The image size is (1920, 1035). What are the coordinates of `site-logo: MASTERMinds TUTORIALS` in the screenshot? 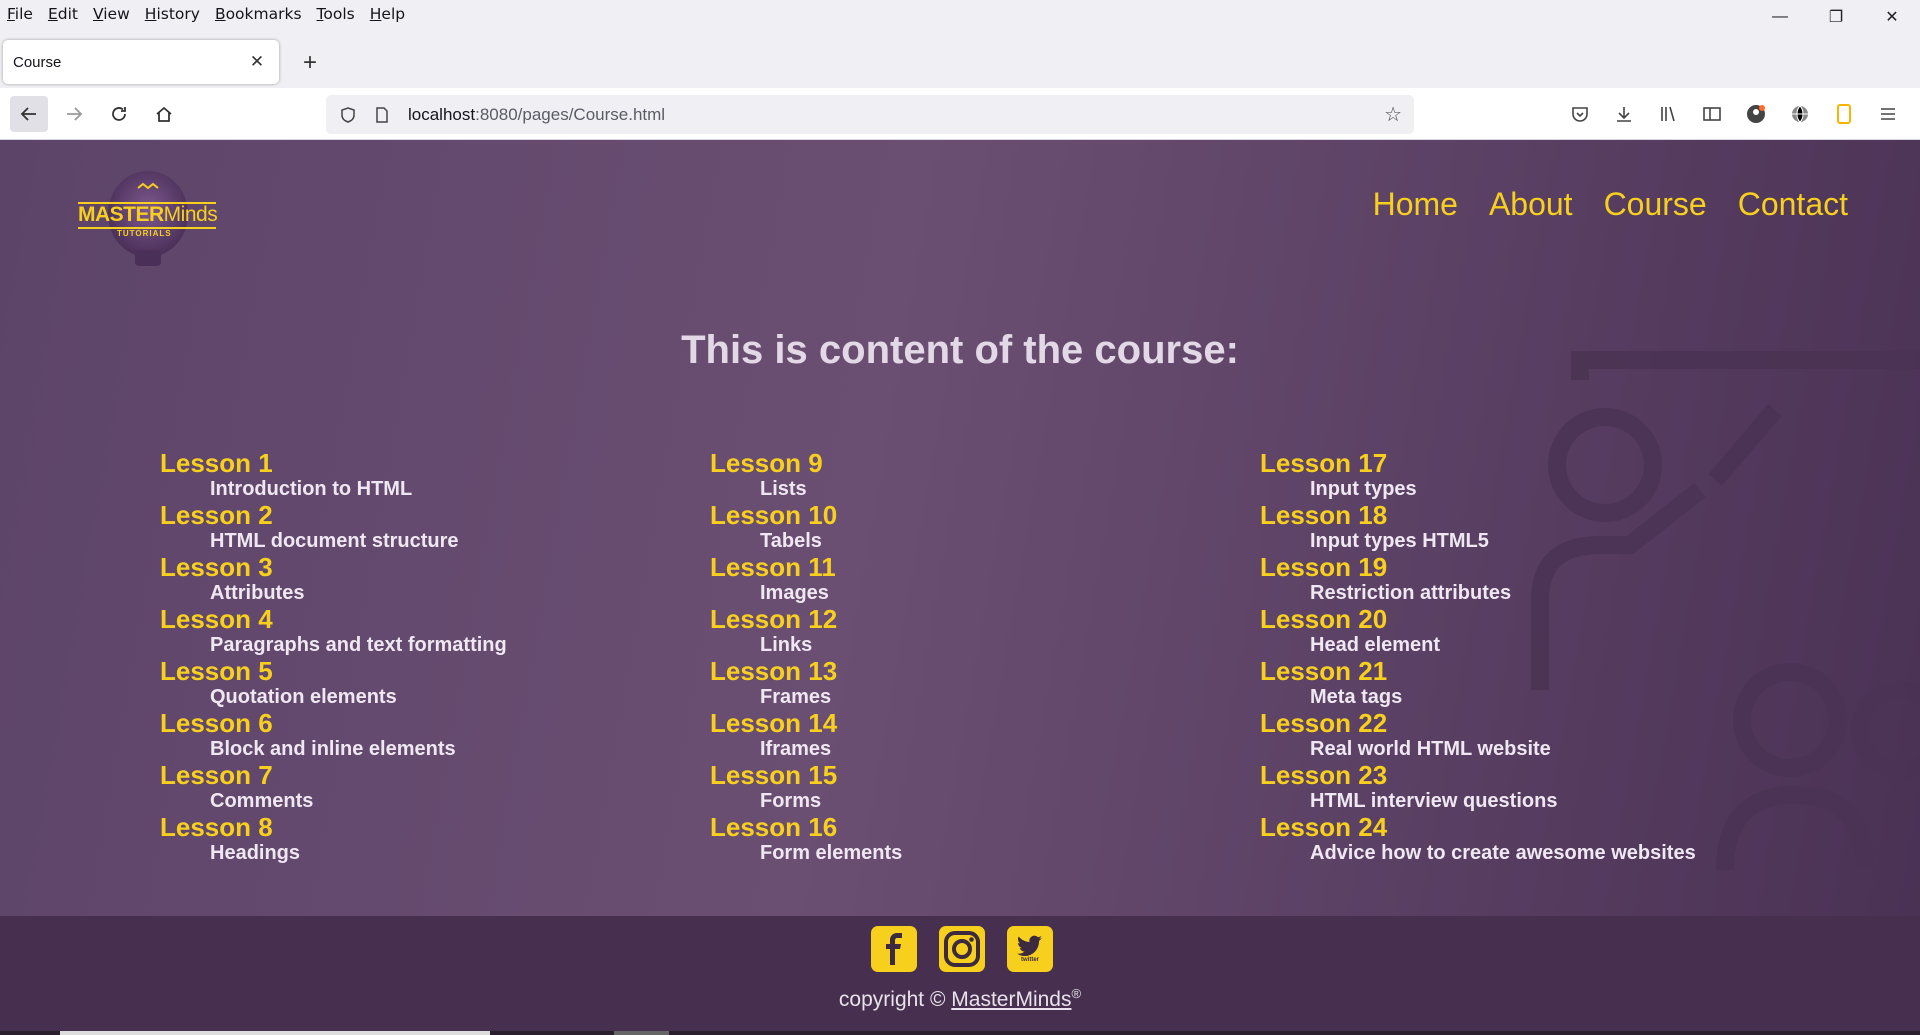 It's located at (150, 220).